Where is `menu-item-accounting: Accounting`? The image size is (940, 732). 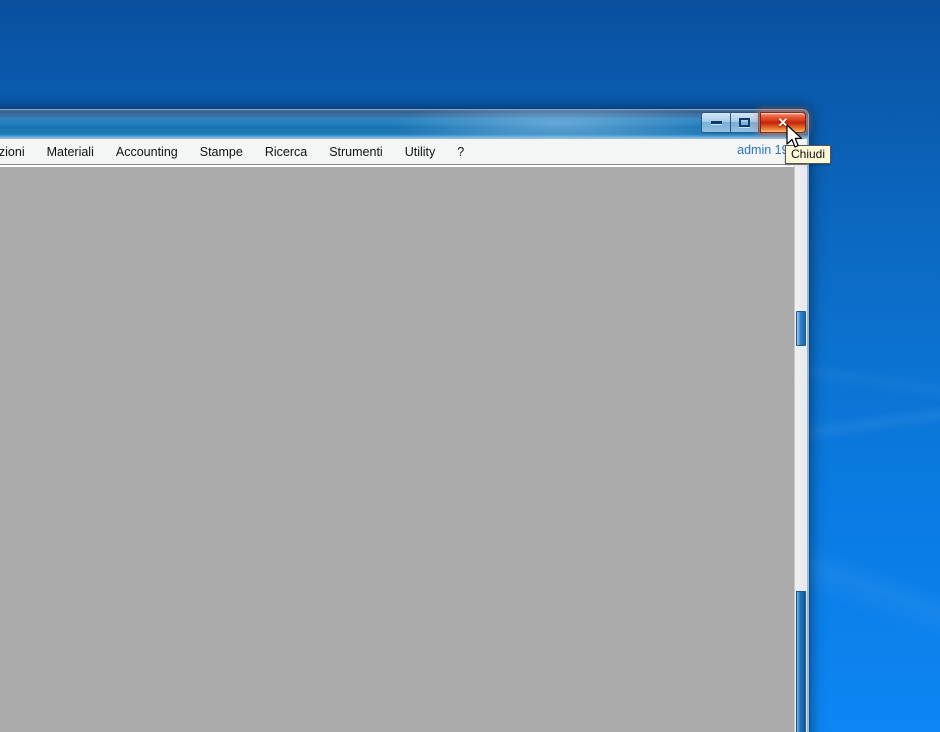
menu-item-accounting: Accounting is located at coordinates (147, 152).